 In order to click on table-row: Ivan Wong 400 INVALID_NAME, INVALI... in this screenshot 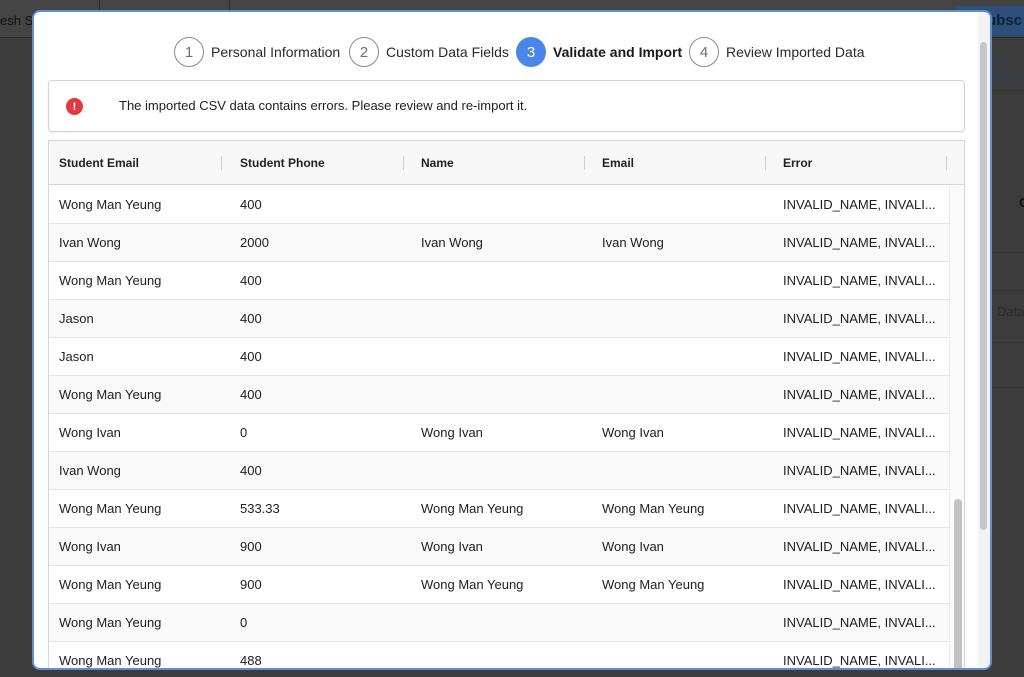, I will do `click(499, 471)`.